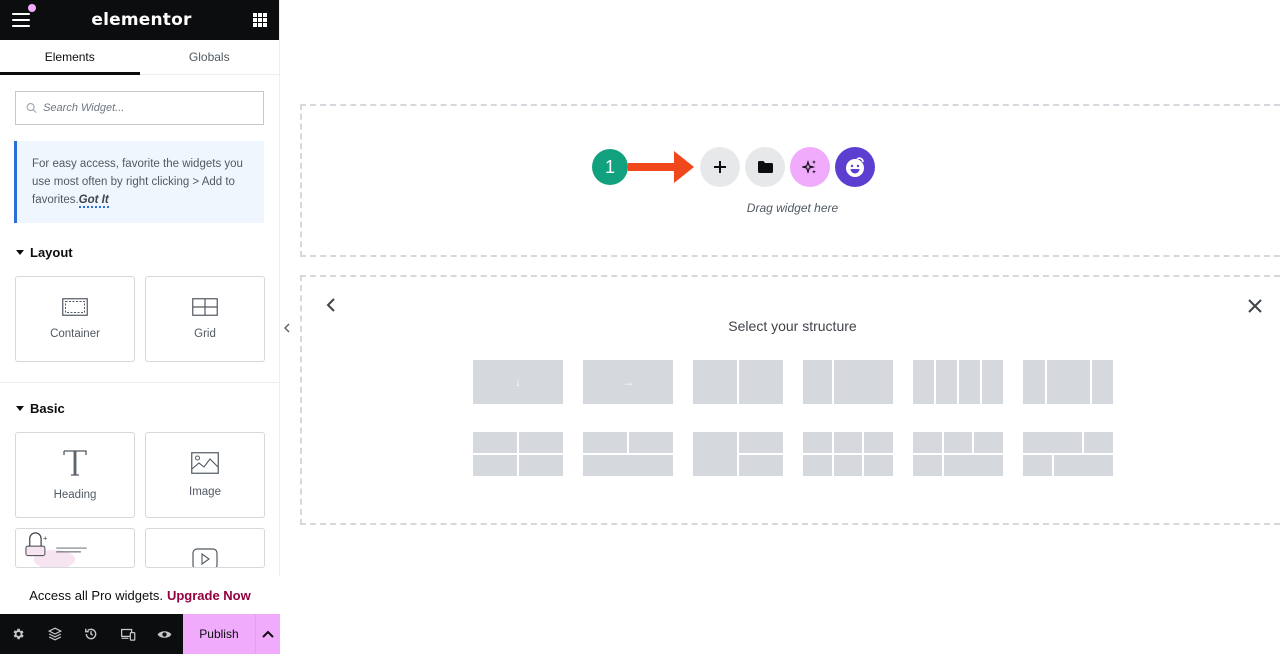  I want to click on grid-layout-icon, so click(205, 307).